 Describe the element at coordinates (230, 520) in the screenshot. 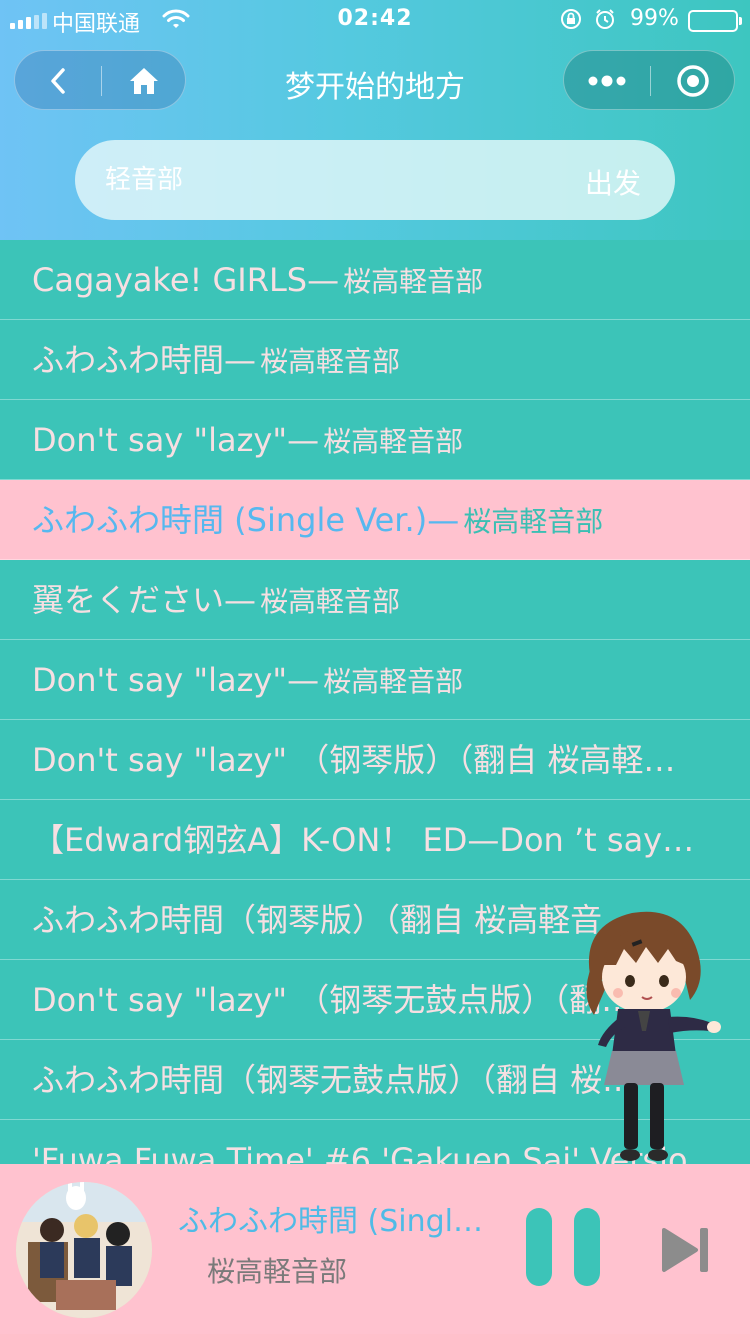

I see `song-title: ふわふわ時間 (Single Ver.)` at that location.